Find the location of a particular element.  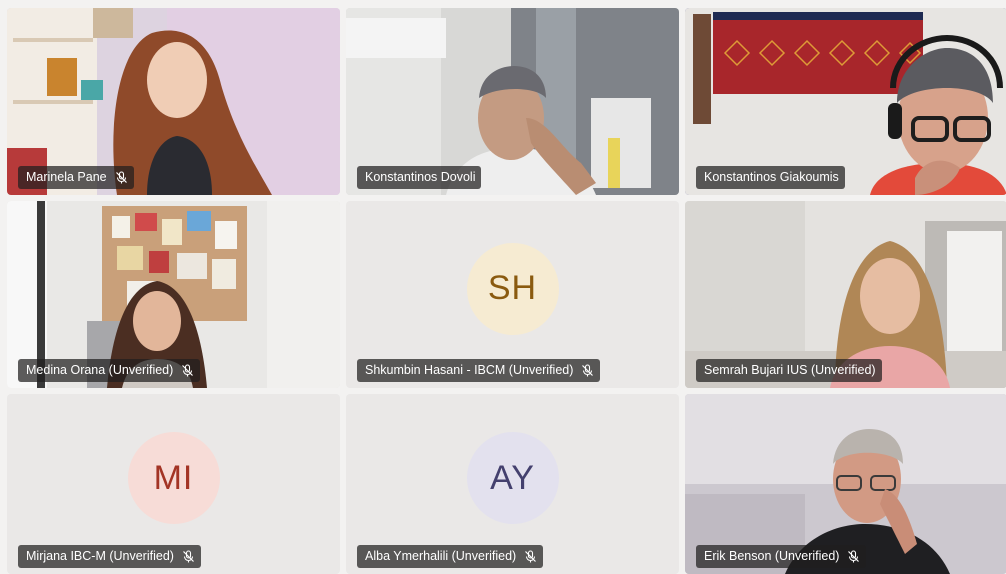

avatar: MI is located at coordinates (173, 478).